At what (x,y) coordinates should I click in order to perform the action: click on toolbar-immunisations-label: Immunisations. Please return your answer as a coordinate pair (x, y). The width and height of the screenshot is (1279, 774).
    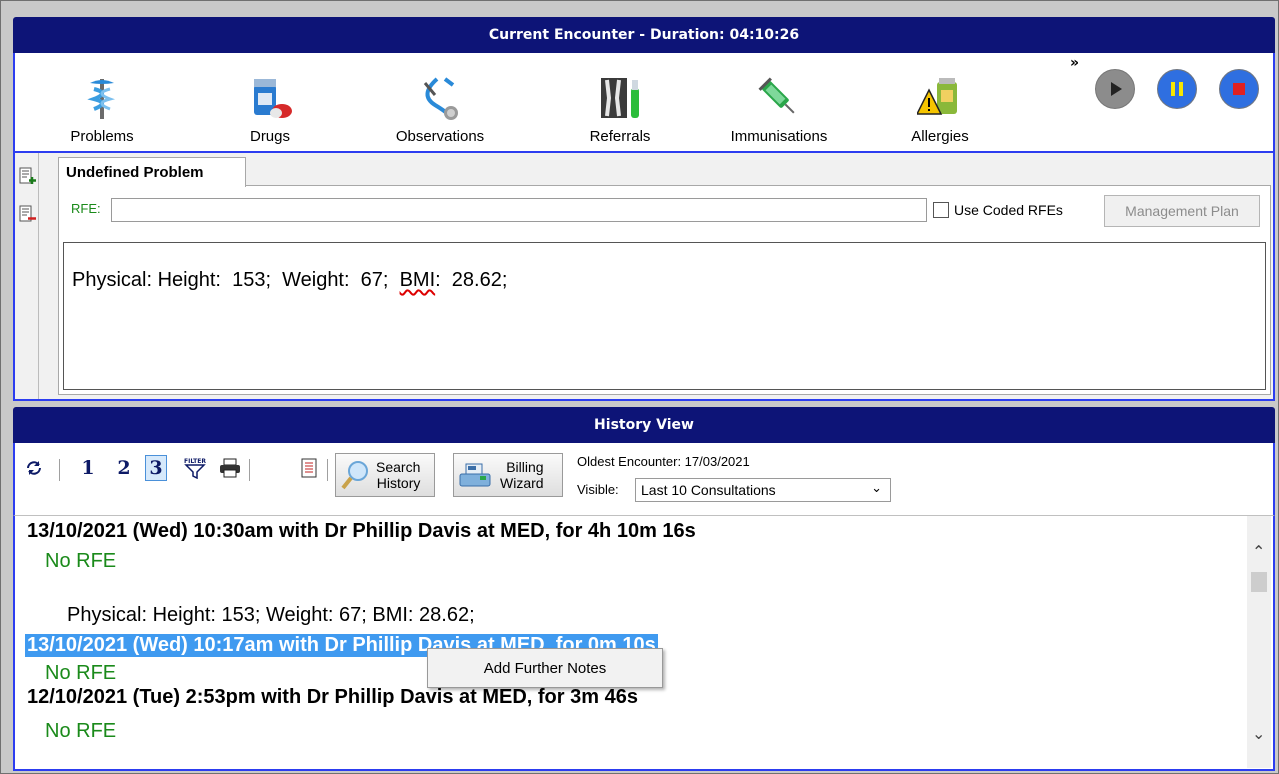
    Looking at the image, I should click on (779, 136).